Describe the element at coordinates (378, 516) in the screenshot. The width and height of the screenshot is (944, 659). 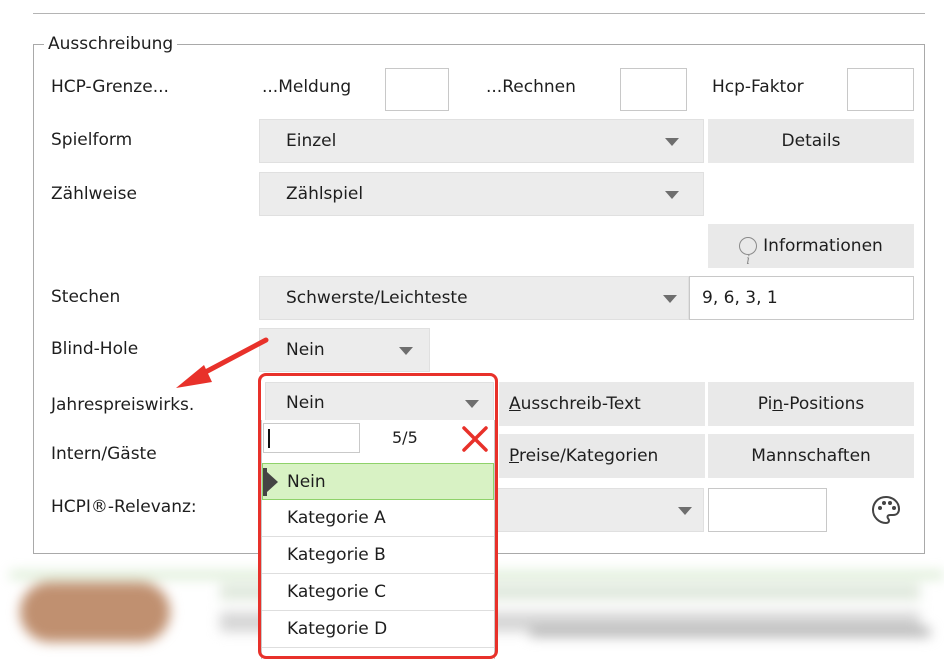
I see `highlight-frame` at that location.